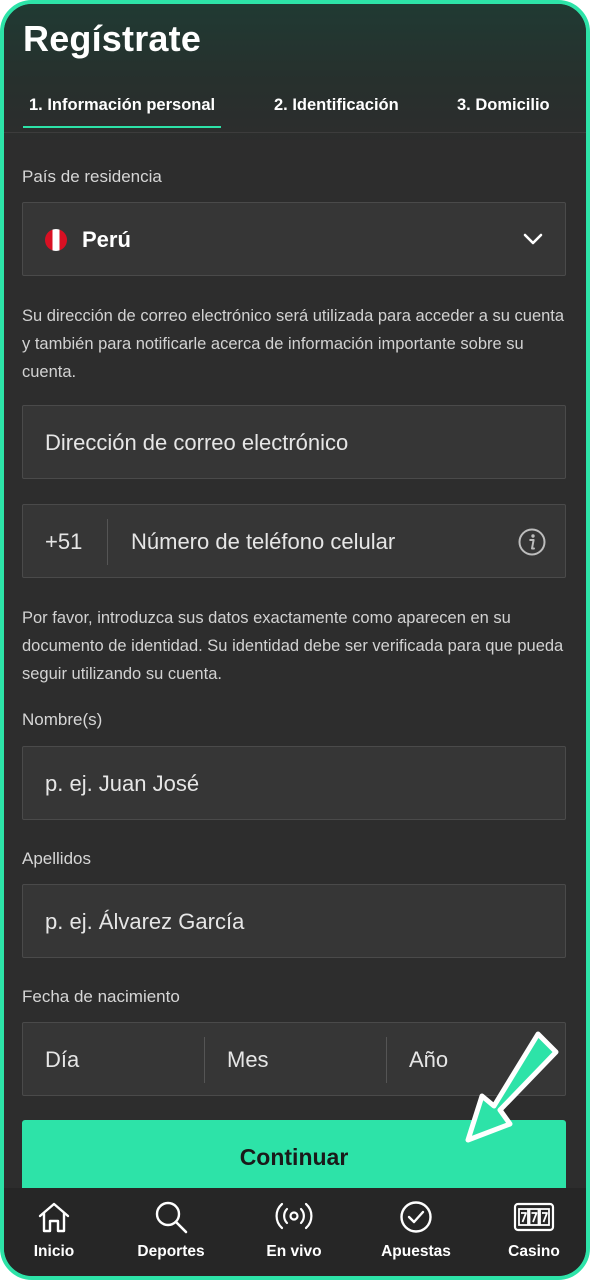 The image size is (590, 1280). Describe the element at coordinates (294, 783) in the screenshot. I see `first-name-field: p. ej. Juan José` at that location.